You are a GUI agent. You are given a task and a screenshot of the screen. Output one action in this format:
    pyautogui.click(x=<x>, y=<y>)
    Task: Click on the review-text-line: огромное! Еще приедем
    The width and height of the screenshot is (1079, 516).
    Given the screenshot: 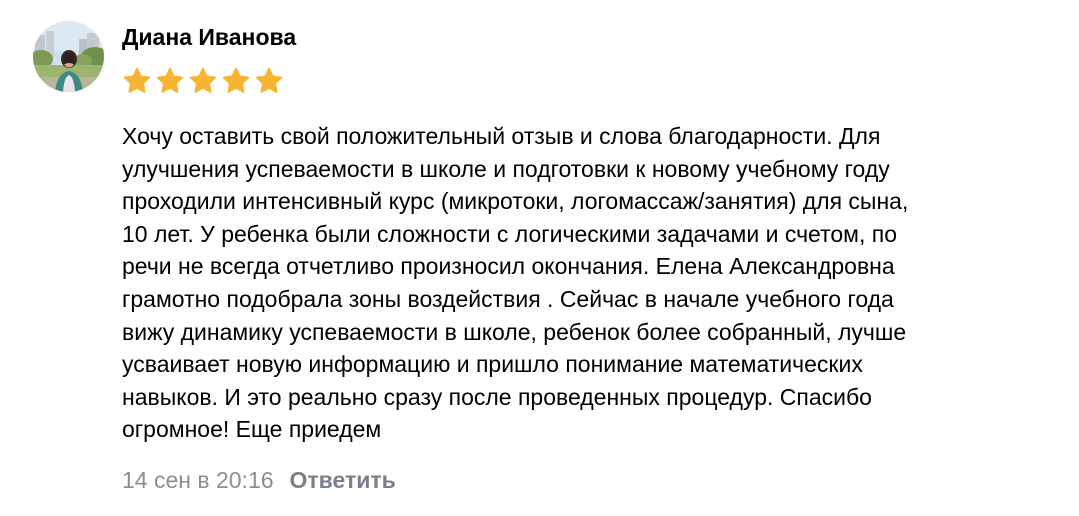 What is the action you would take?
    pyautogui.click(x=252, y=429)
    